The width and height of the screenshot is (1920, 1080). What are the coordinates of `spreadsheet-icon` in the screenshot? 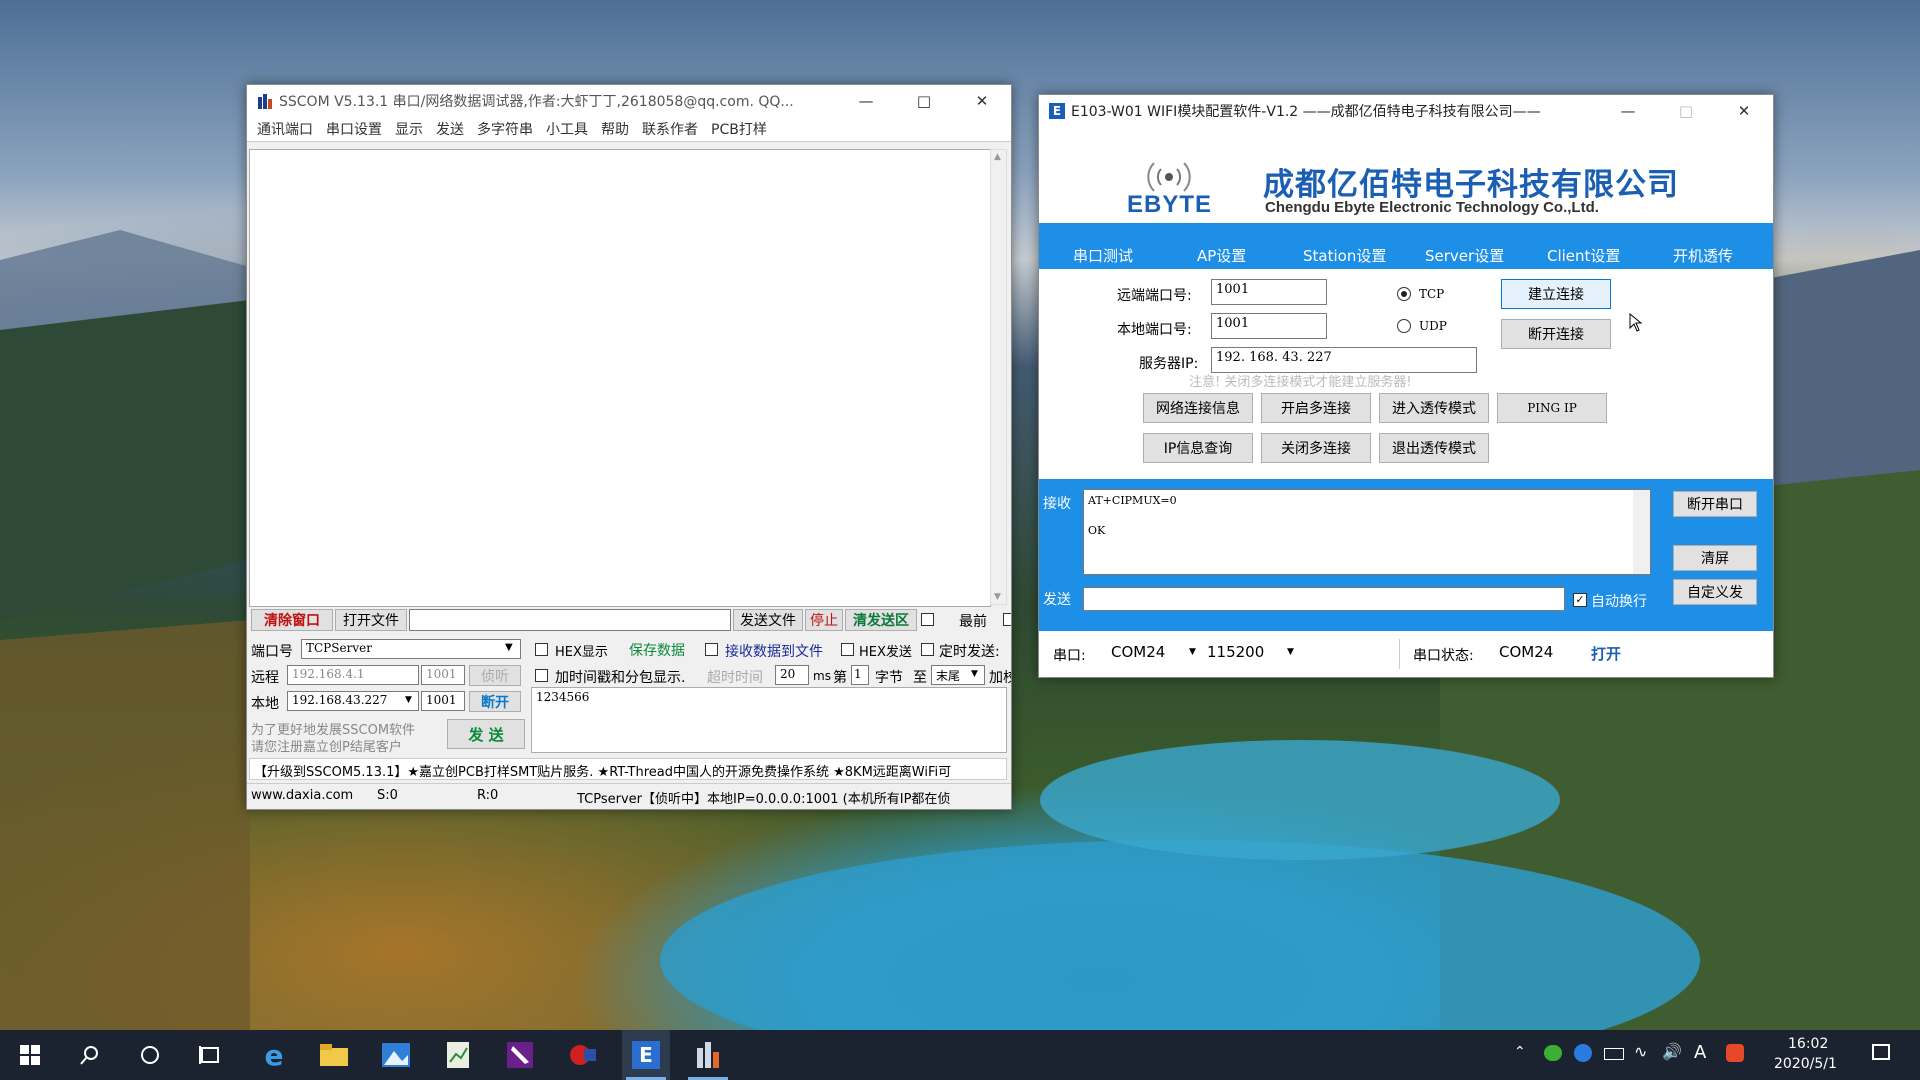 It's located at (458, 1055).